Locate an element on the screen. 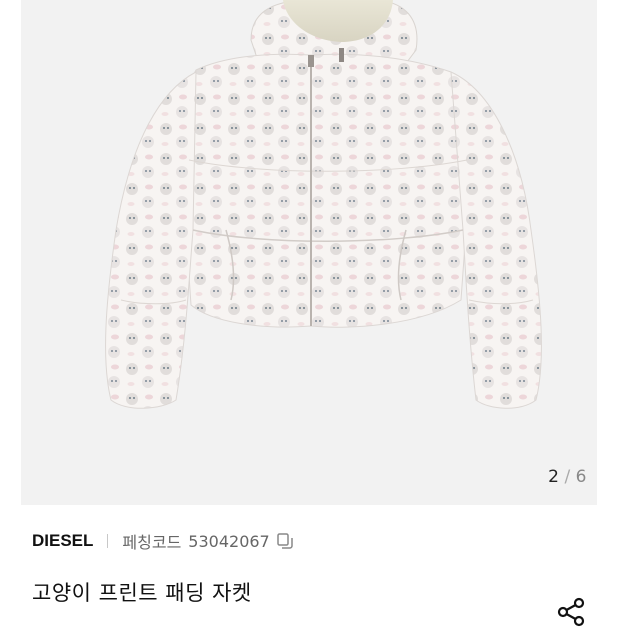 This screenshot has height=632, width=620. meta-divider is located at coordinates (108, 541).